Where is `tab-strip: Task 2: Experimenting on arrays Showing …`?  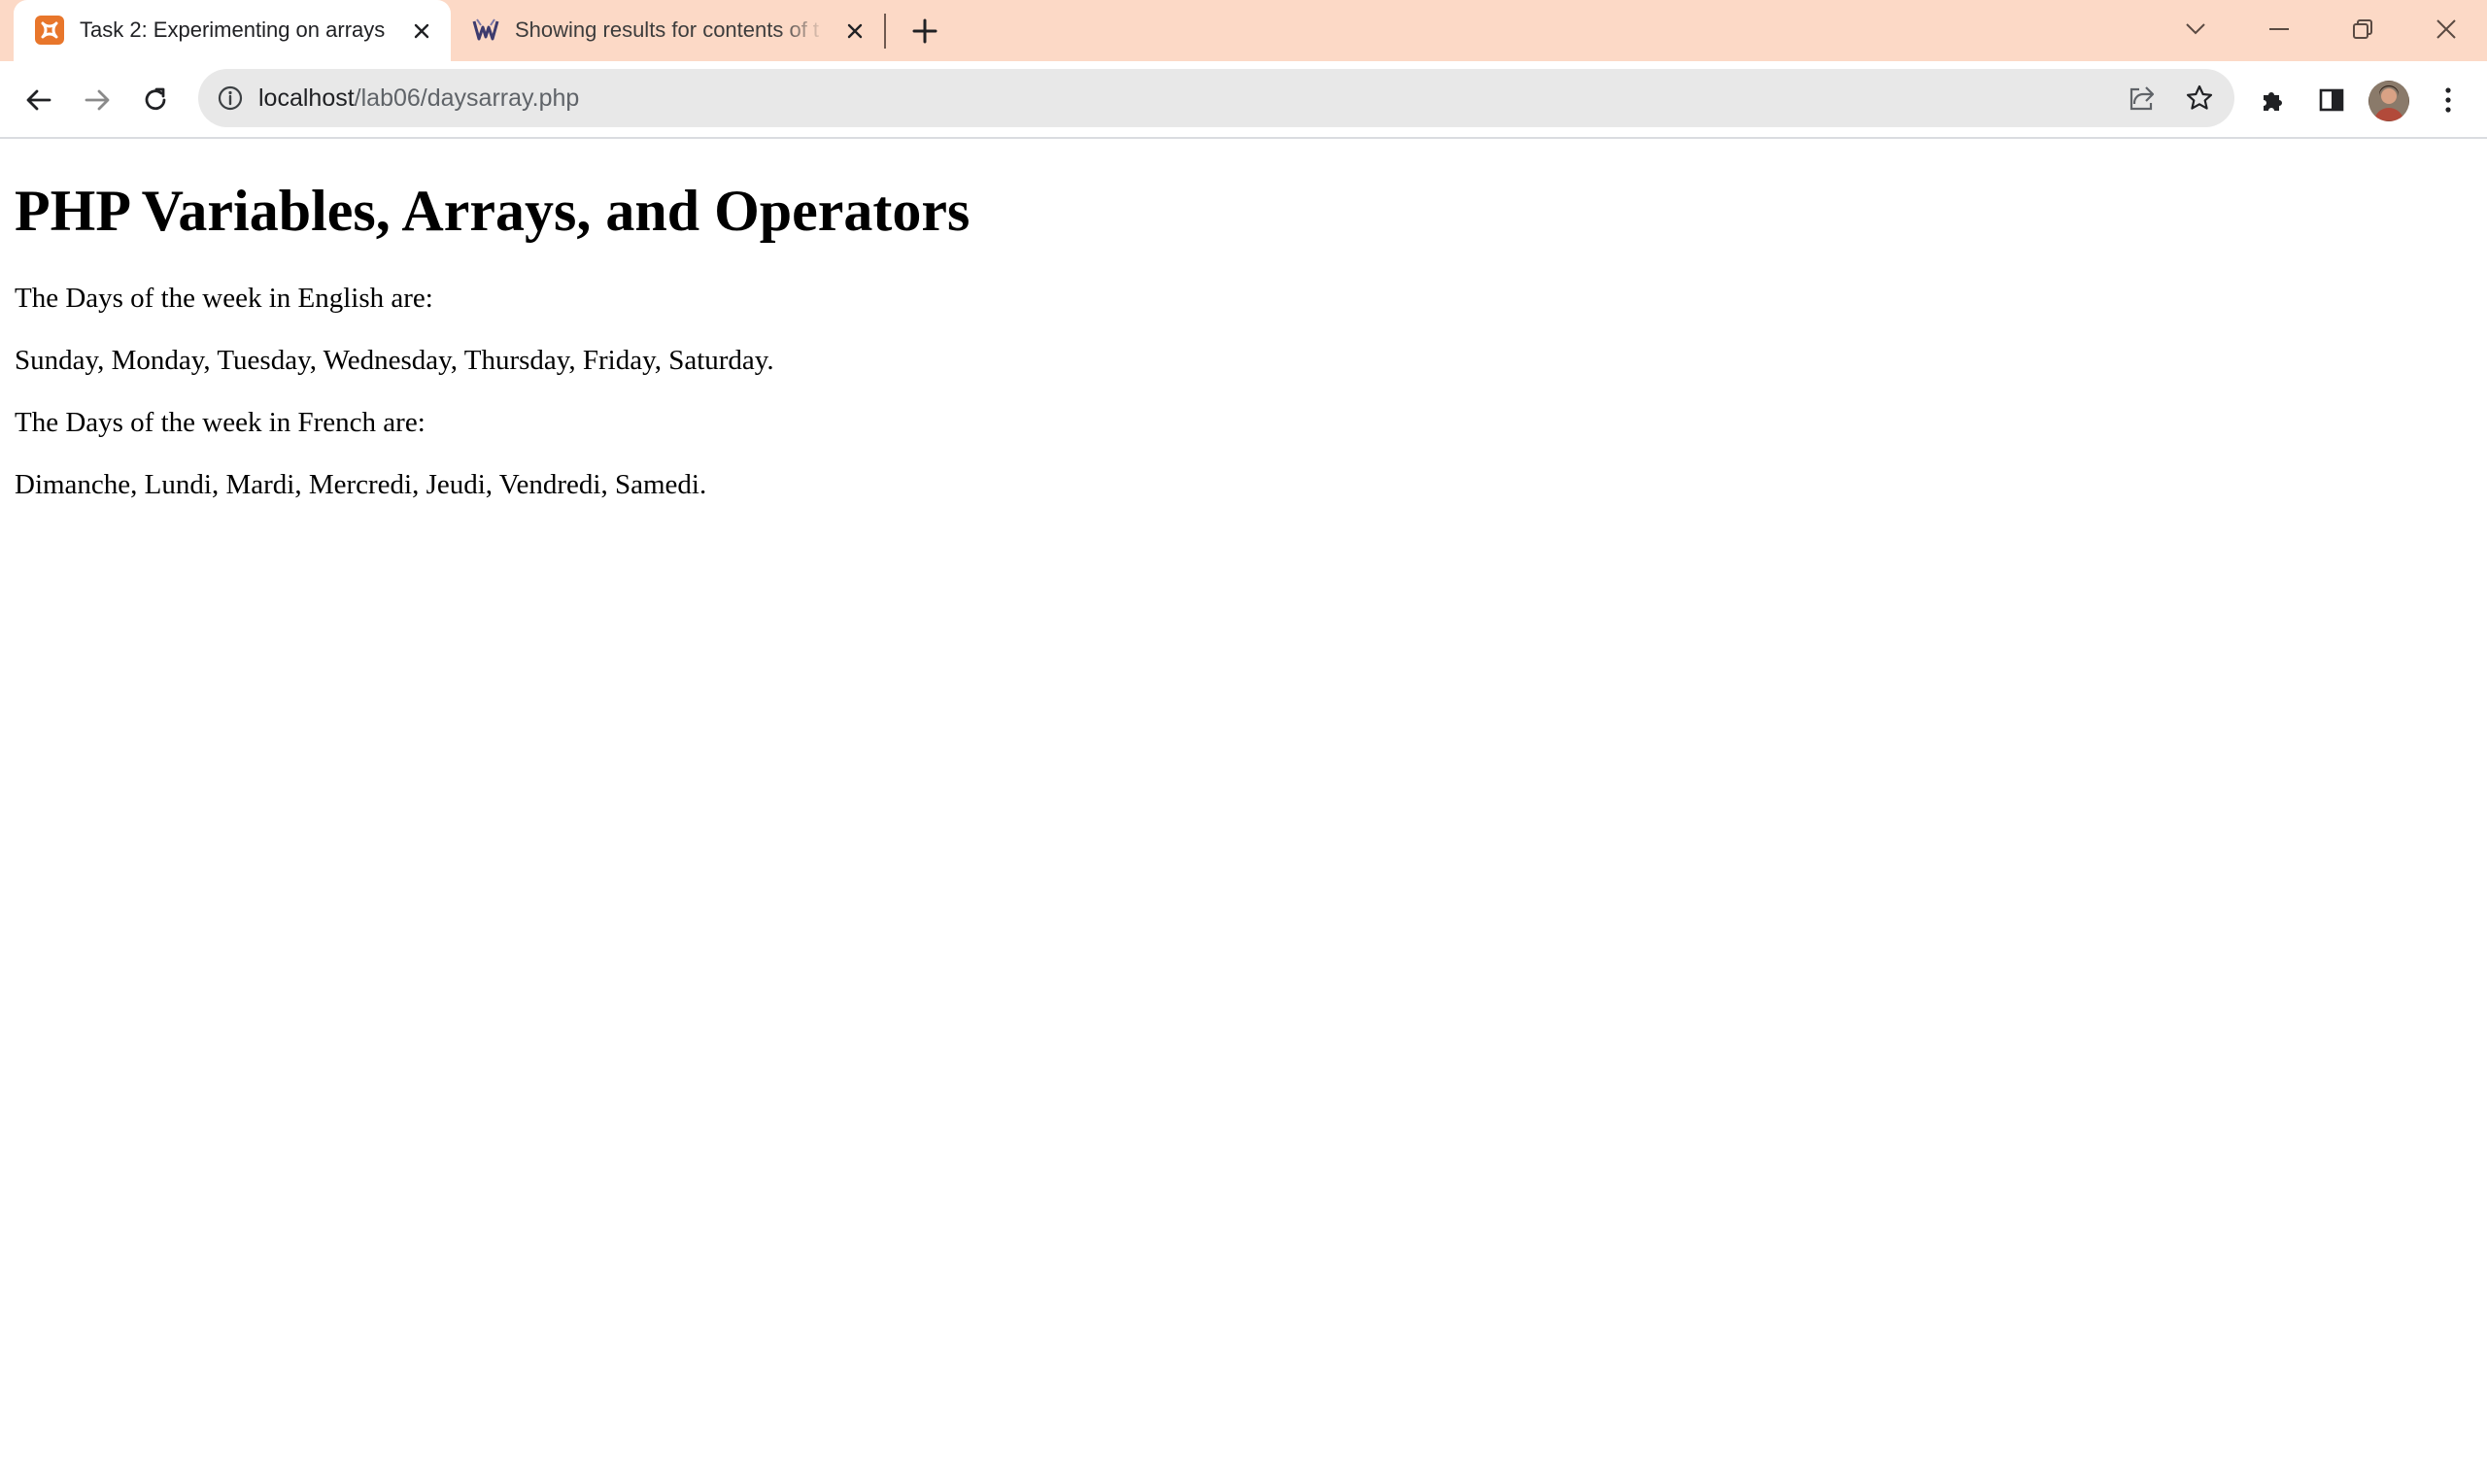
tab-strip: Task 2: Experimenting on arrays Showing … is located at coordinates (1243, 30).